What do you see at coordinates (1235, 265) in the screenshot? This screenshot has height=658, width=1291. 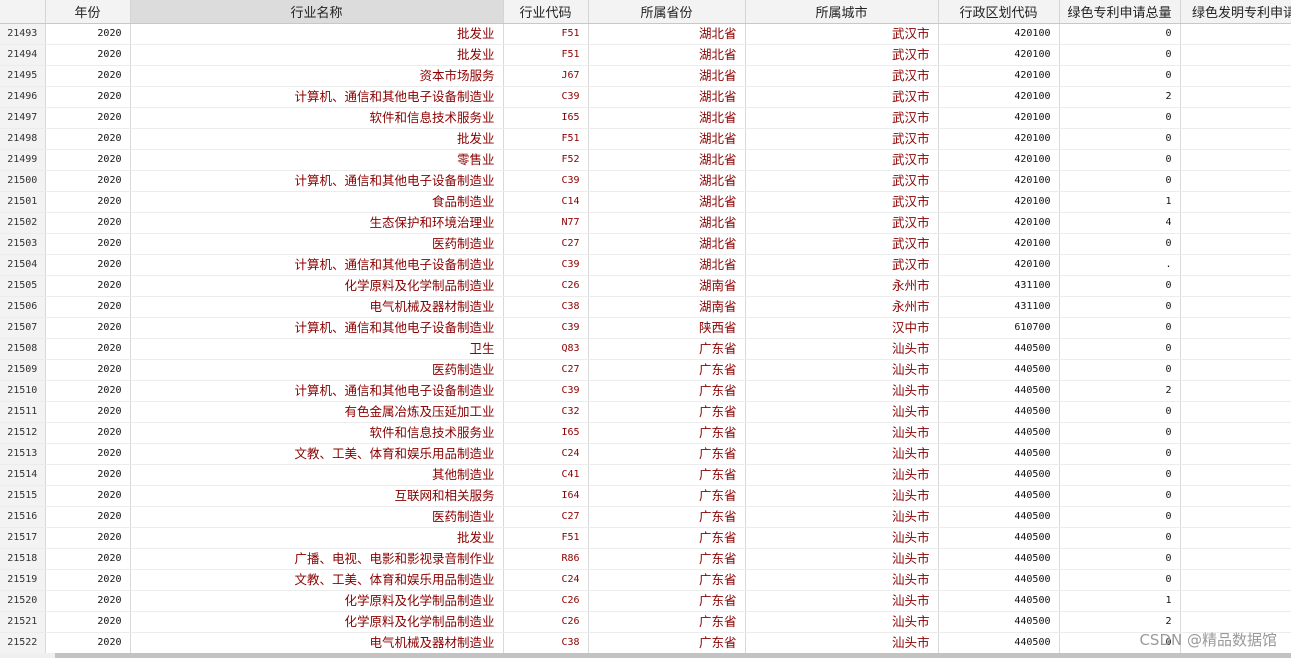 I see `cell-green-invention-patent: .` at bounding box center [1235, 265].